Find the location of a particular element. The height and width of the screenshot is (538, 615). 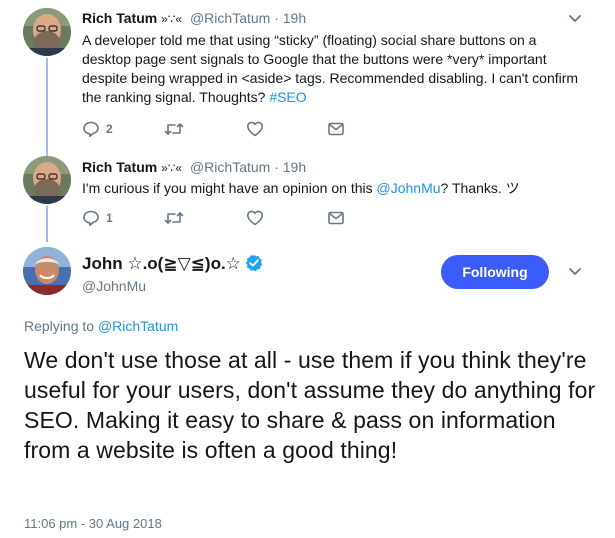

mention-link: @JohnMu is located at coordinates (409, 188).